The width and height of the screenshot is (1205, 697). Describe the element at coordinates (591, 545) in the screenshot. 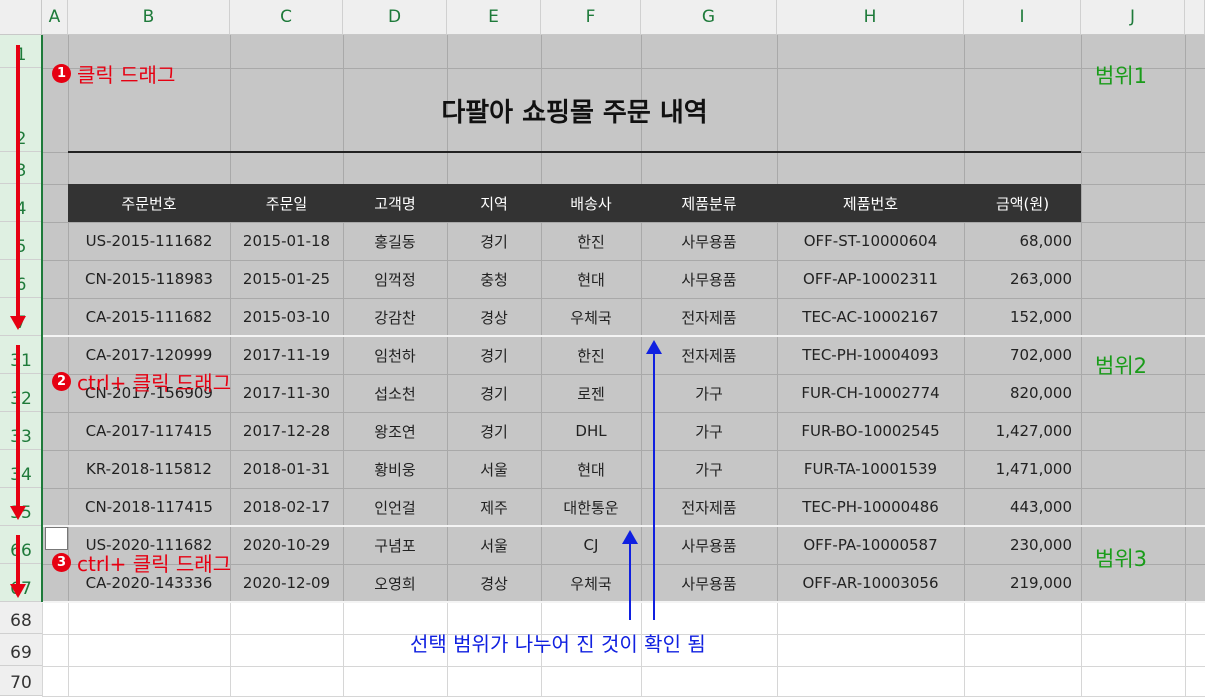

I see `table-cell: CJ` at that location.